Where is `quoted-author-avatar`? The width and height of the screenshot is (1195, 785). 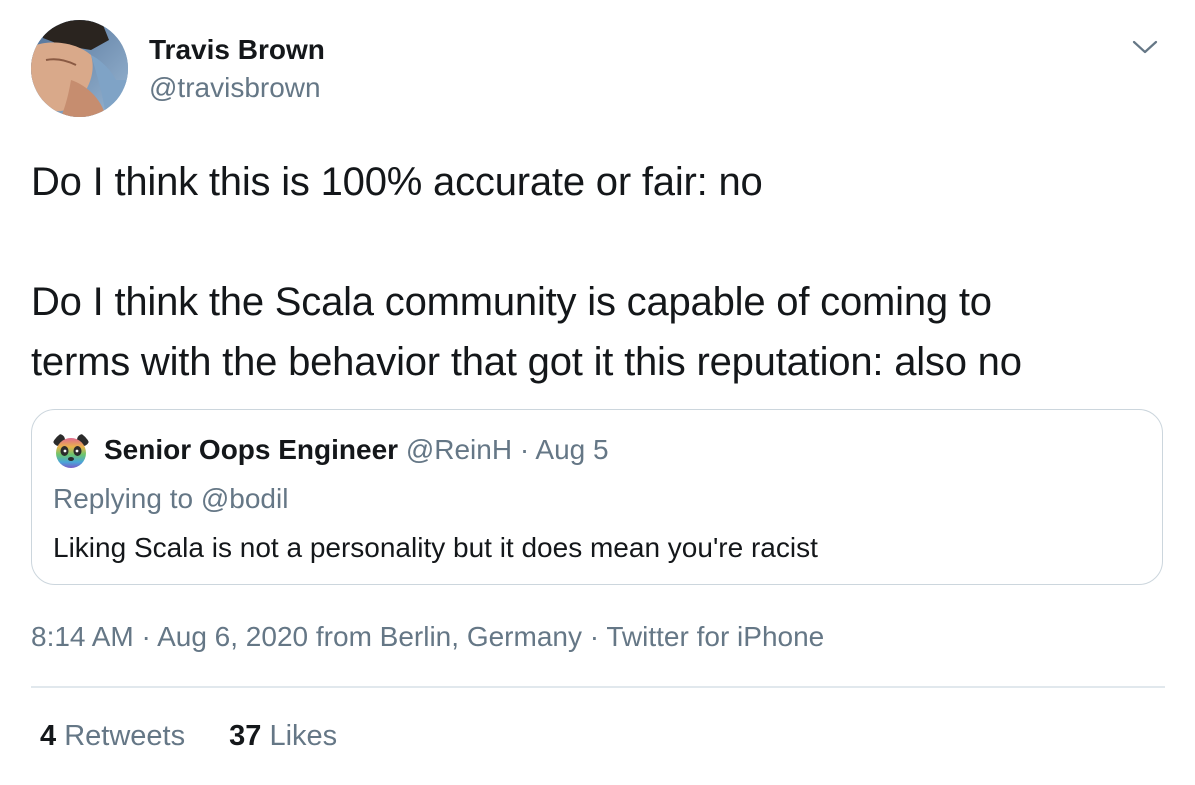 quoted-author-avatar is located at coordinates (71, 451).